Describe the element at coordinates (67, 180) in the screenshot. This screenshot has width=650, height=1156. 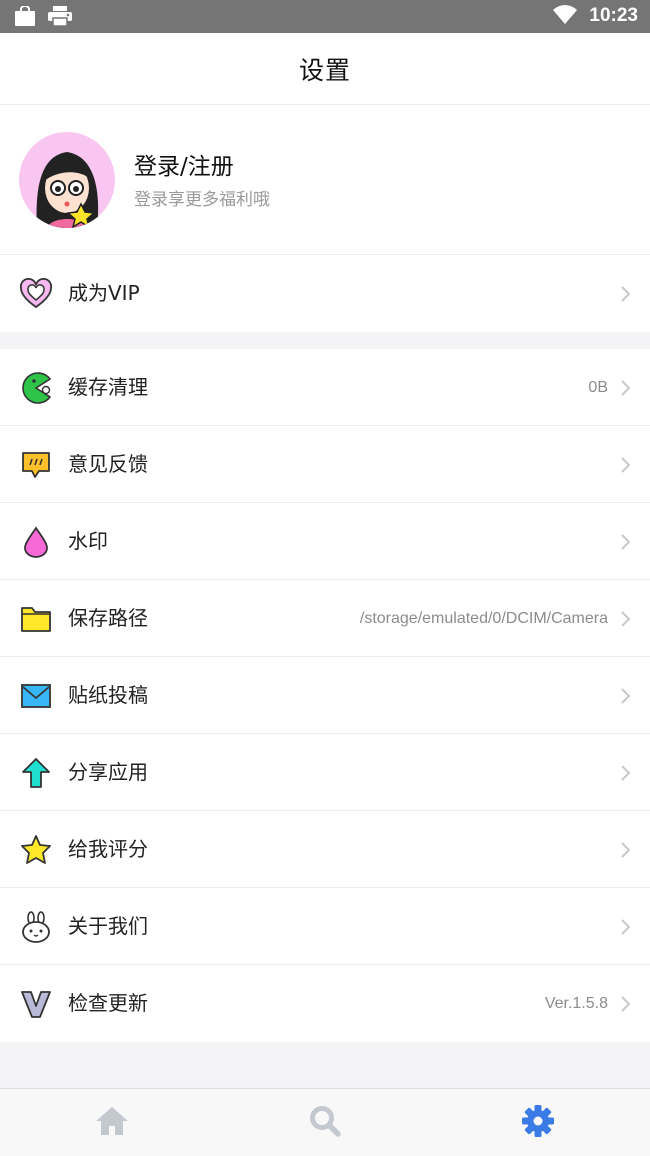
I see `avatar` at that location.